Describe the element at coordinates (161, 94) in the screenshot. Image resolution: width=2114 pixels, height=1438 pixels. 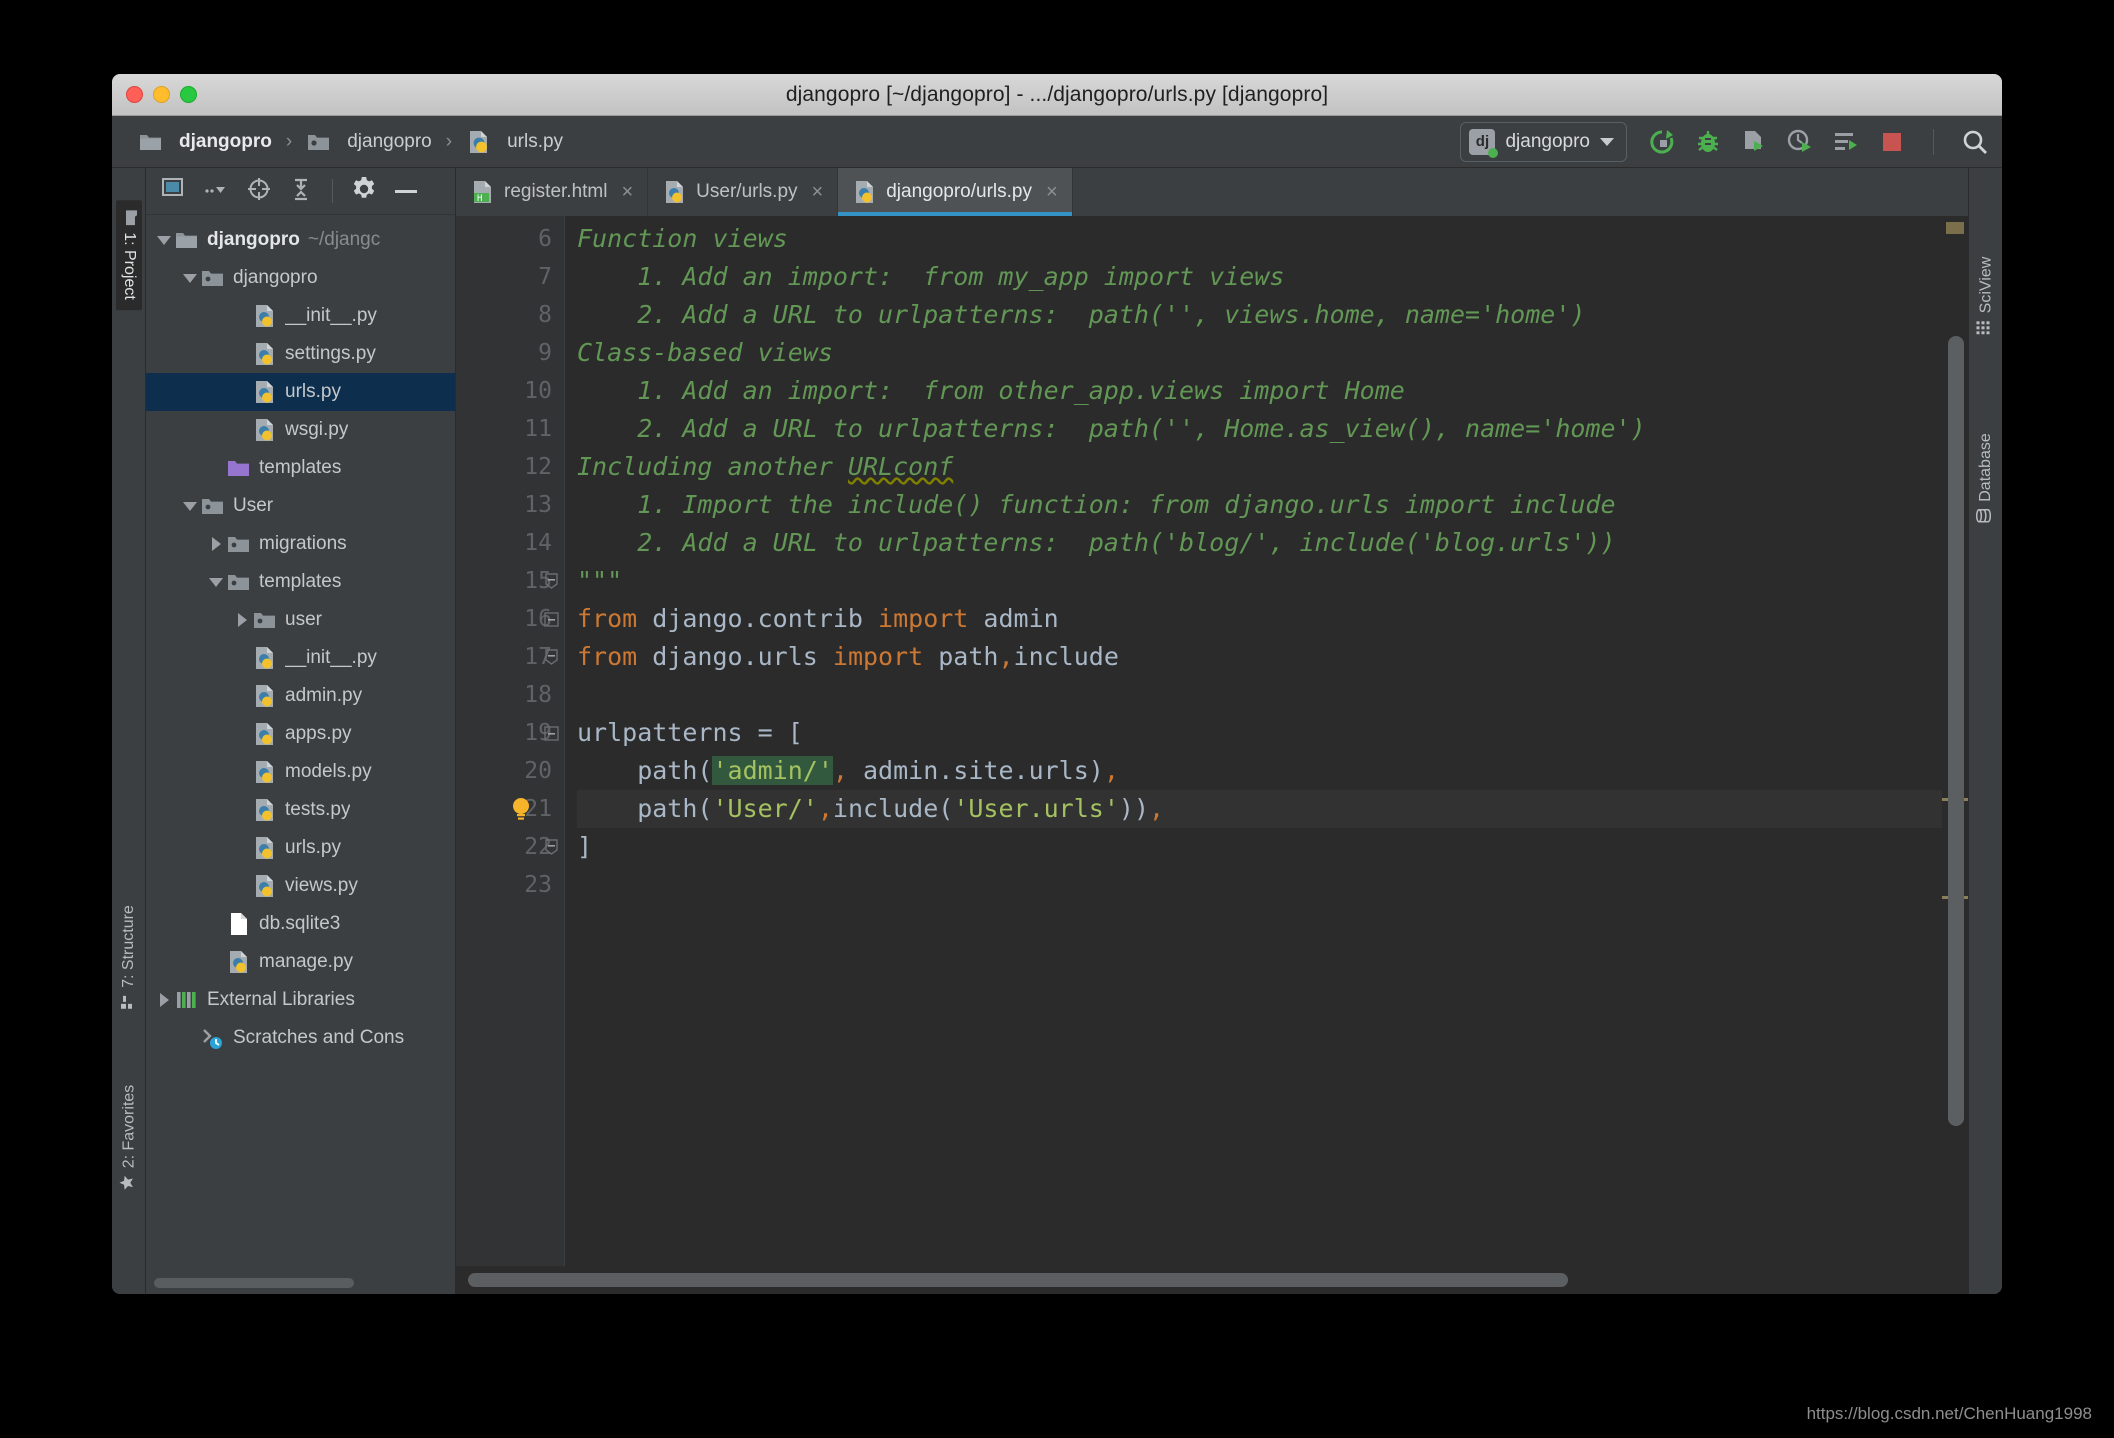
I see `minimize-button` at that location.